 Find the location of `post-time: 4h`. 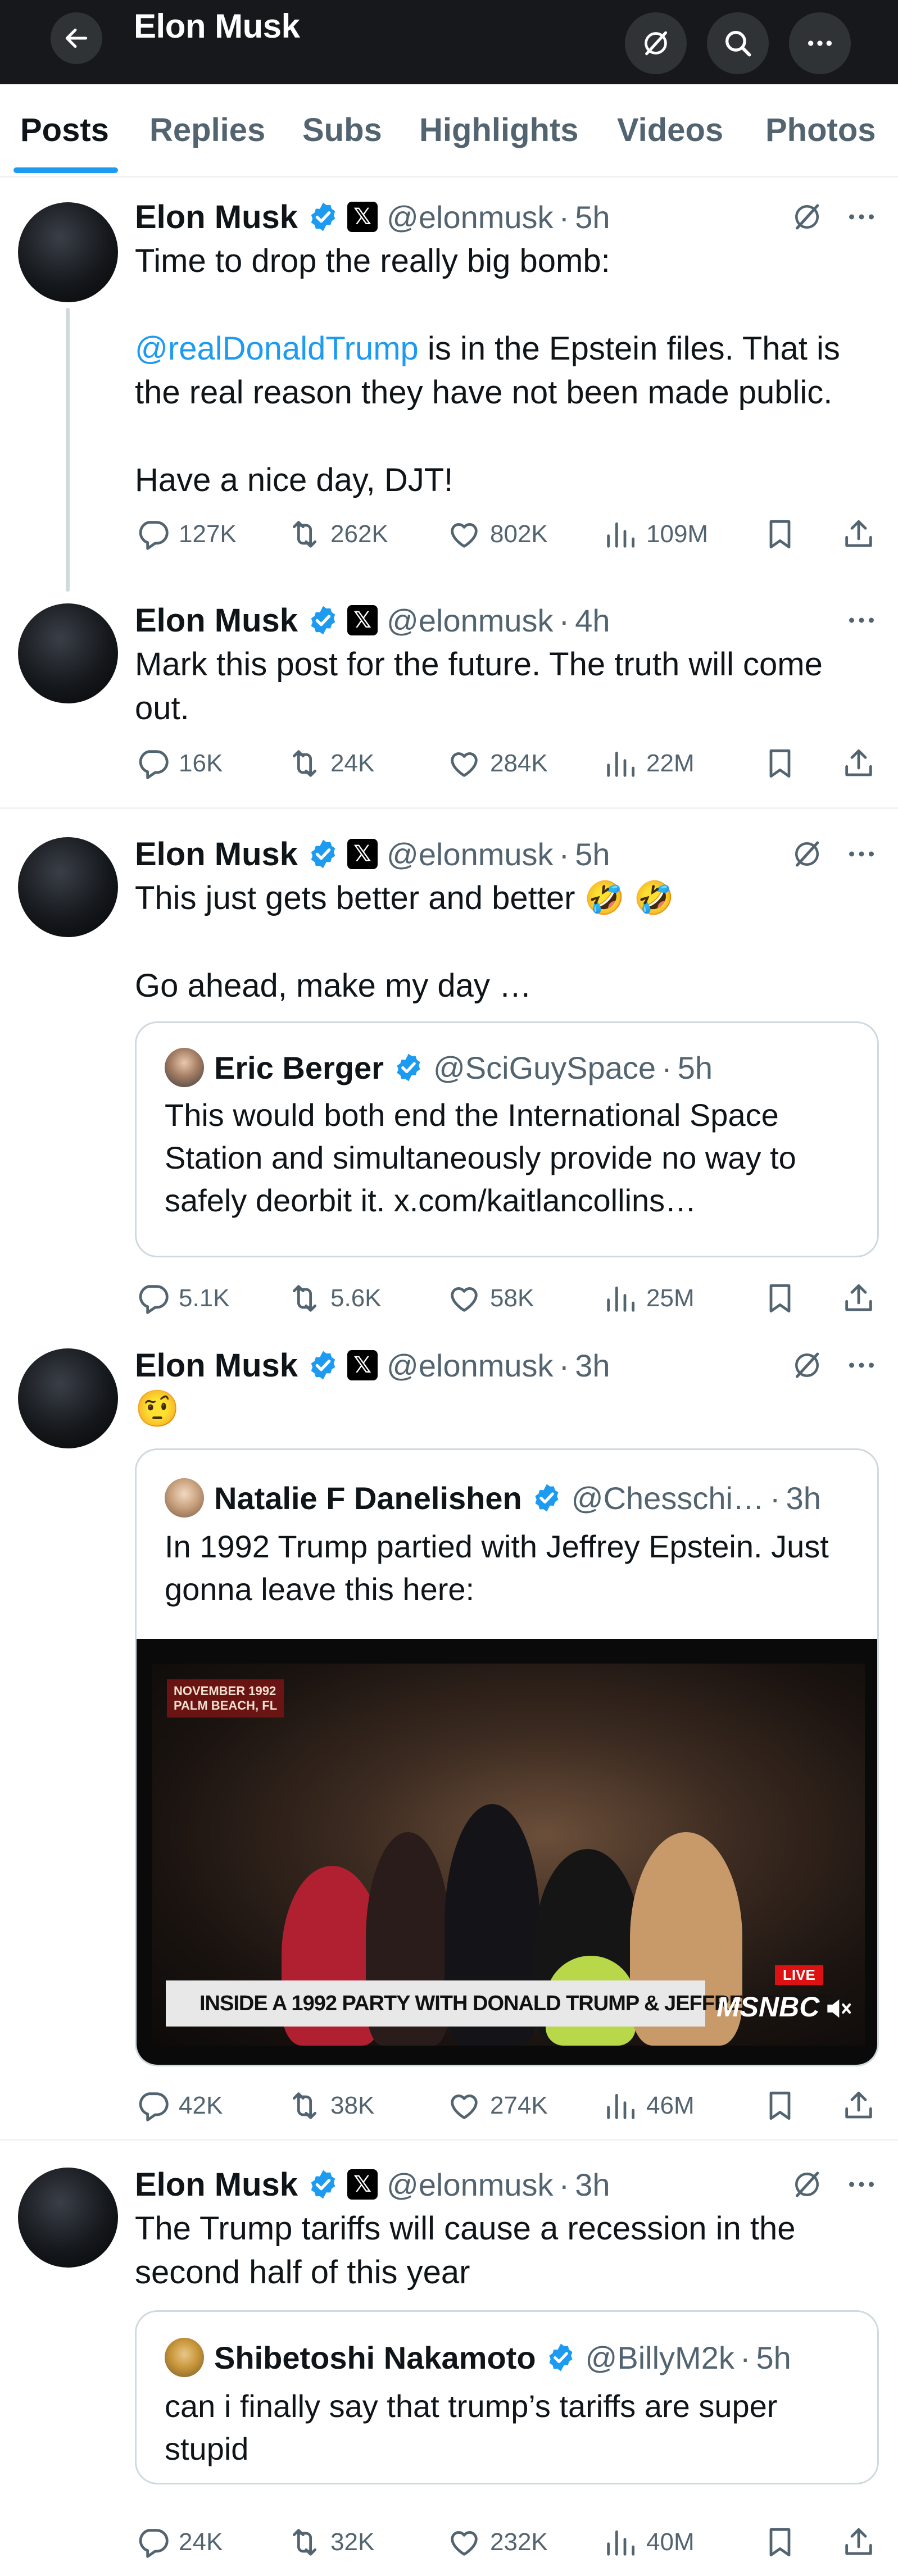

post-time: 4h is located at coordinates (592, 621).